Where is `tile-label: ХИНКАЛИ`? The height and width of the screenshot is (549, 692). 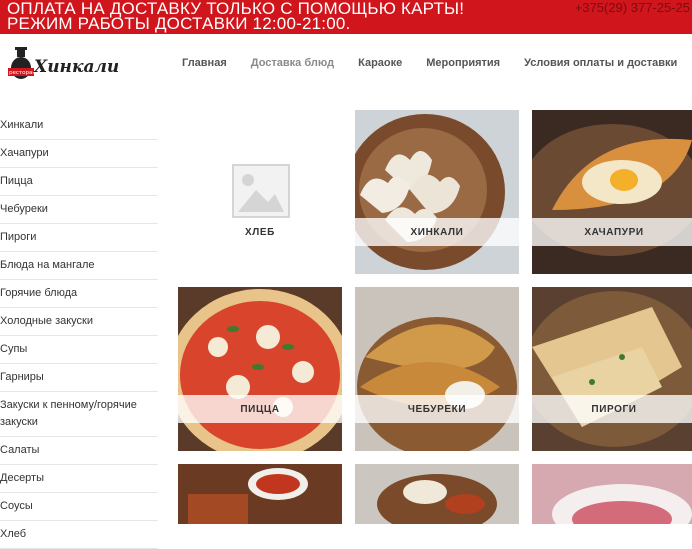 tile-label: ХИНКАЛИ is located at coordinates (437, 232).